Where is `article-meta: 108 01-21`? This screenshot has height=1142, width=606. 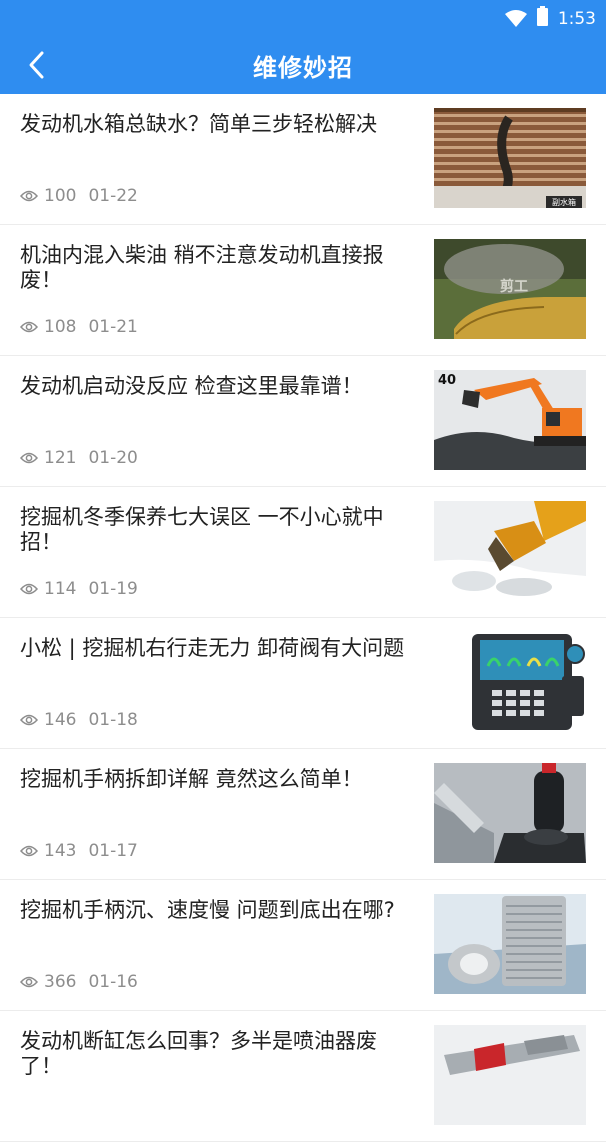 article-meta: 108 01-21 is located at coordinates (79, 327).